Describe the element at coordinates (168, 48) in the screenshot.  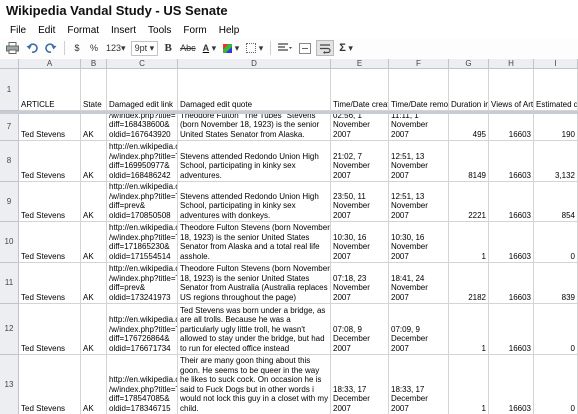
I see `bold-button: B` at that location.